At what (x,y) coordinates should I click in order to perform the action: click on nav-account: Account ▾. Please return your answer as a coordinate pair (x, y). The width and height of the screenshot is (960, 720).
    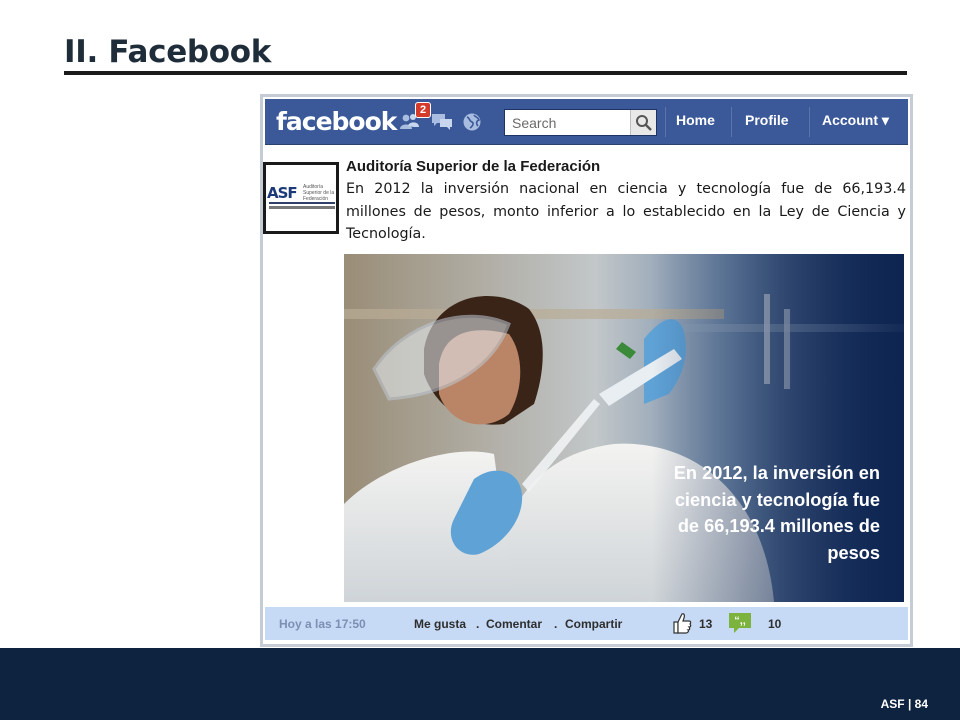
    Looking at the image, I should click on (855, 120).